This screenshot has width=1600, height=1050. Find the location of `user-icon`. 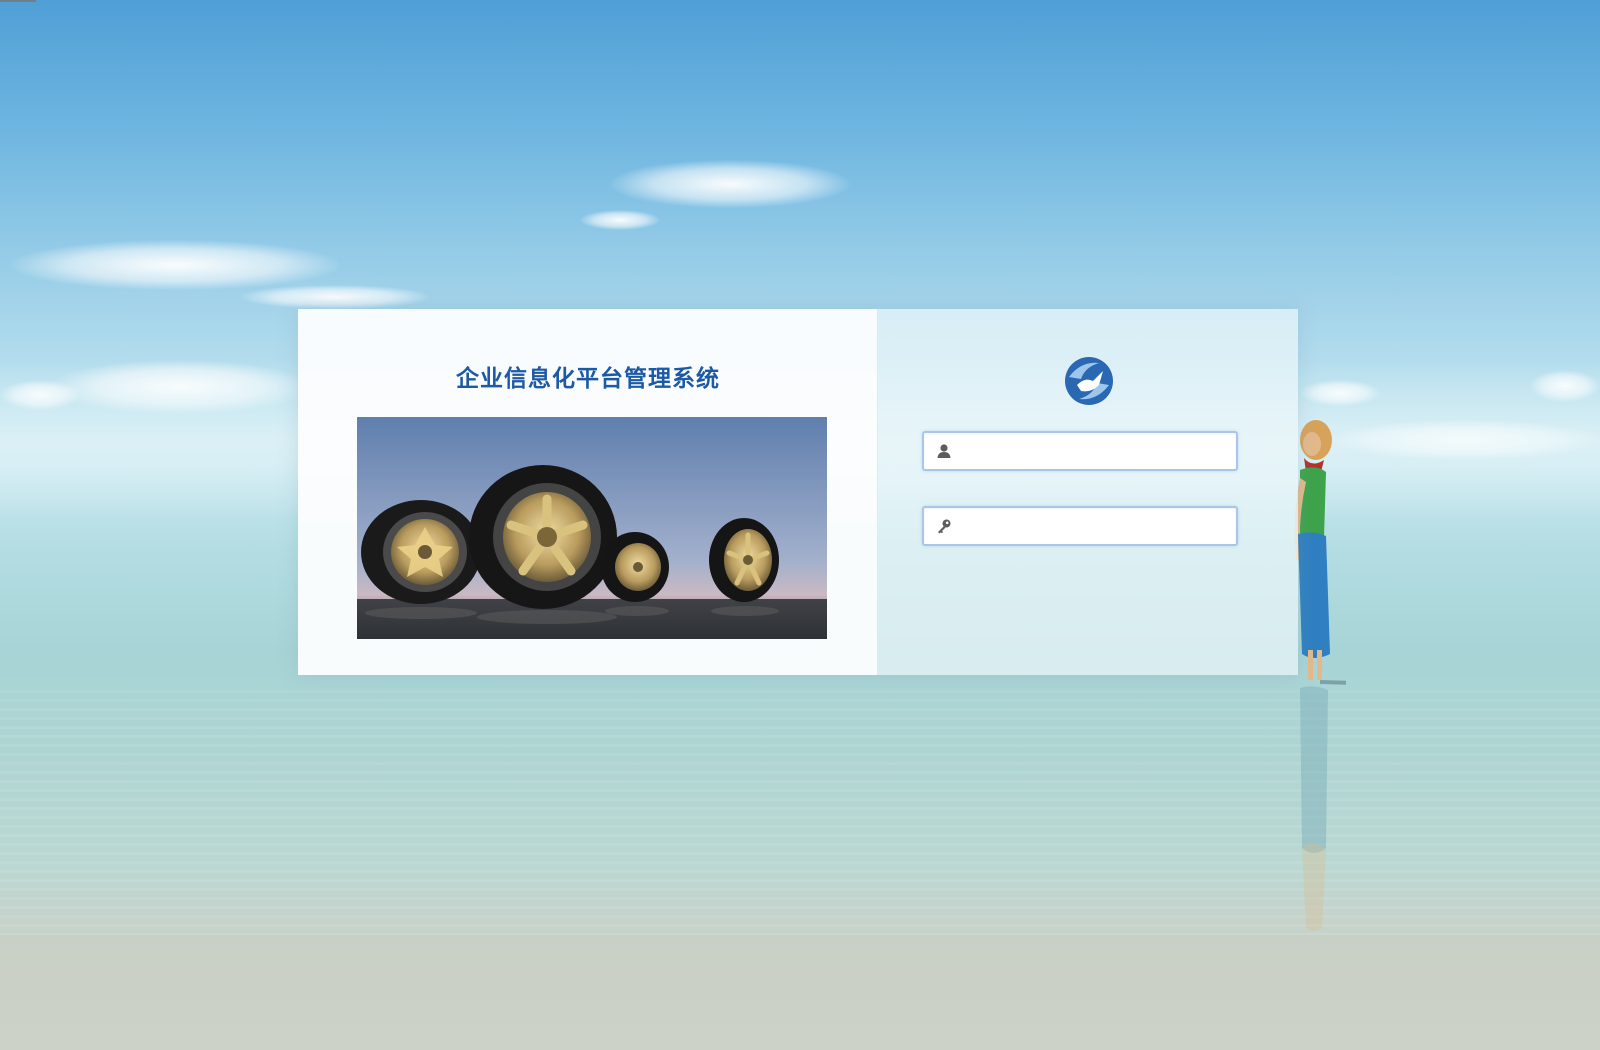

user-icon is located at coordinates (944, 451).